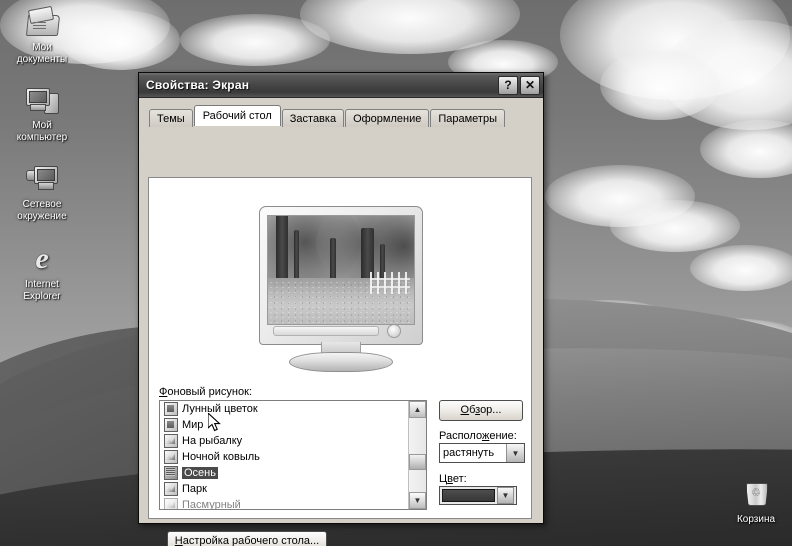 This screenshot has width=792, height=546. I want to click on monitor-vent-strip, so click(326, 331).